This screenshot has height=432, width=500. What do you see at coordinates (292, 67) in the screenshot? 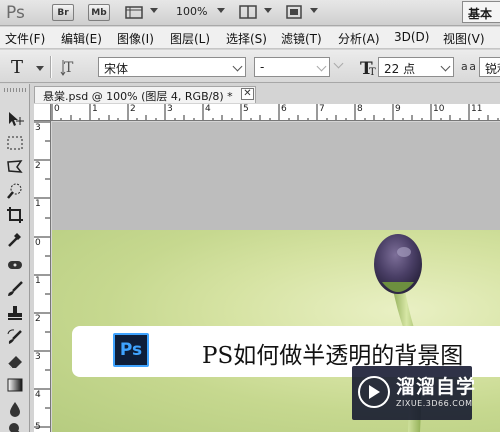
I see `font-style-select: -` at bounding box center [292, 67].